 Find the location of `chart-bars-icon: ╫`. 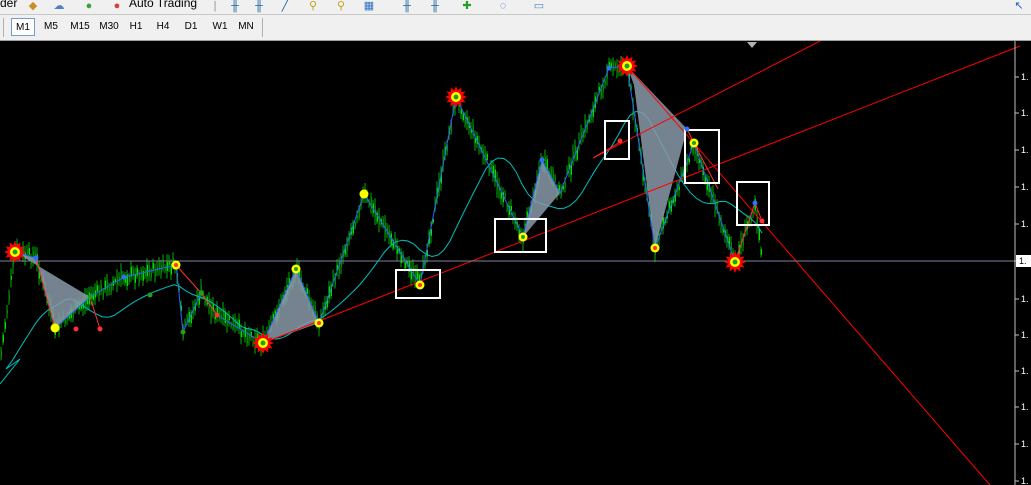

chart-bars-icon: ╫ is located at coordinates (235, 6).